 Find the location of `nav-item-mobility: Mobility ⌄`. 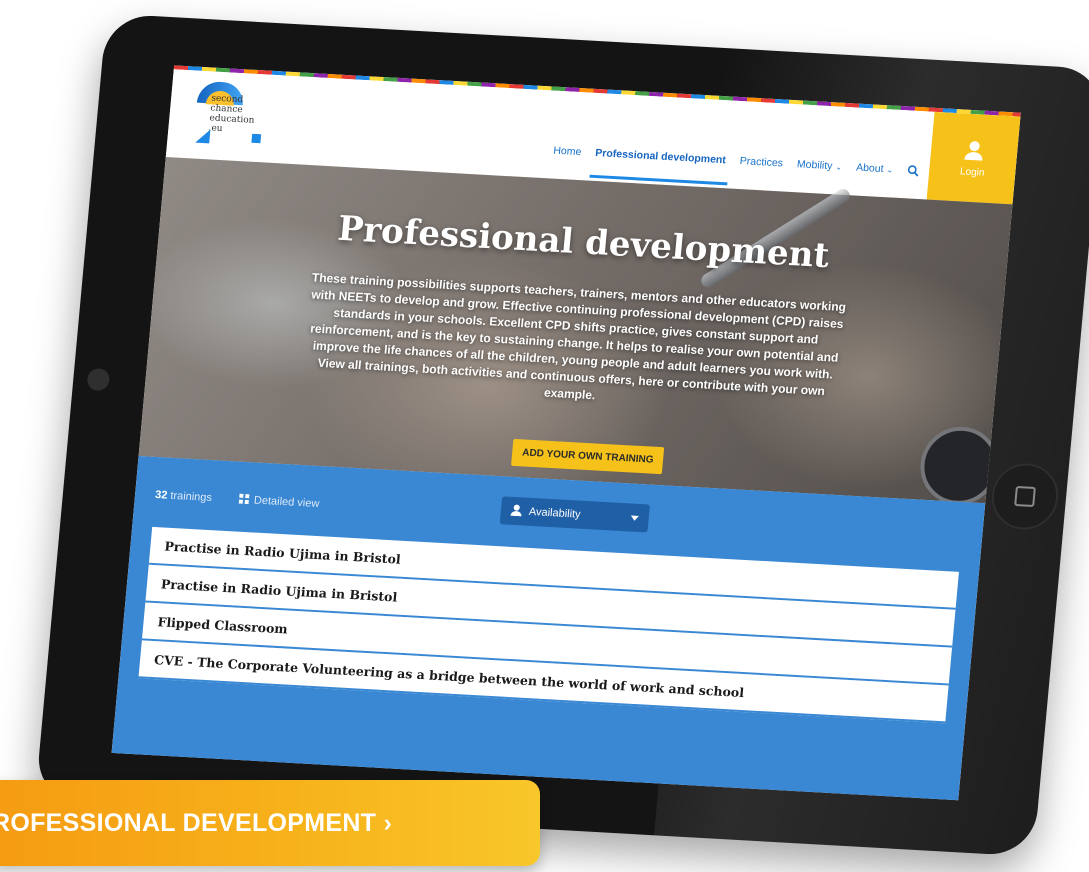

nav-item-mobility: Mobility ⌄ is located at coordinates (819, 165).